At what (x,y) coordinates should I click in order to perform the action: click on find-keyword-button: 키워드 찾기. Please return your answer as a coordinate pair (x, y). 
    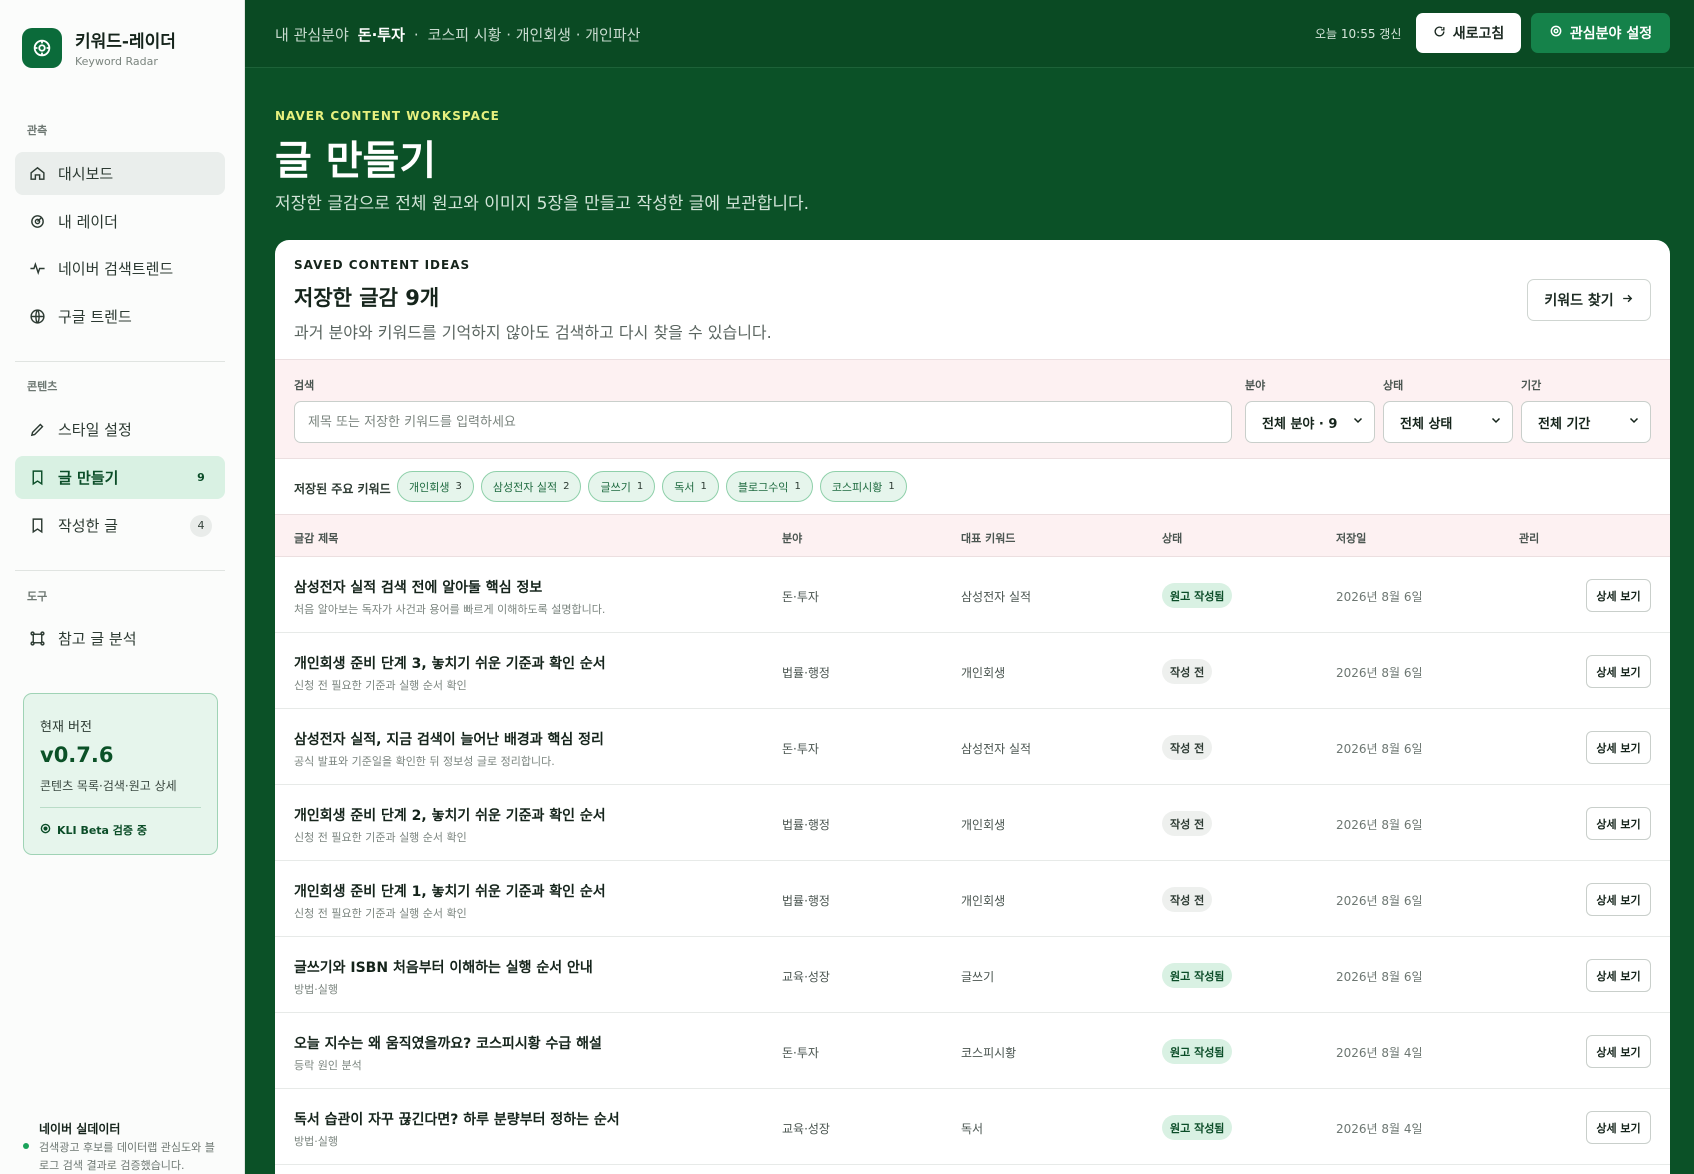
    Looking at the image, I should click on (1589, 300).